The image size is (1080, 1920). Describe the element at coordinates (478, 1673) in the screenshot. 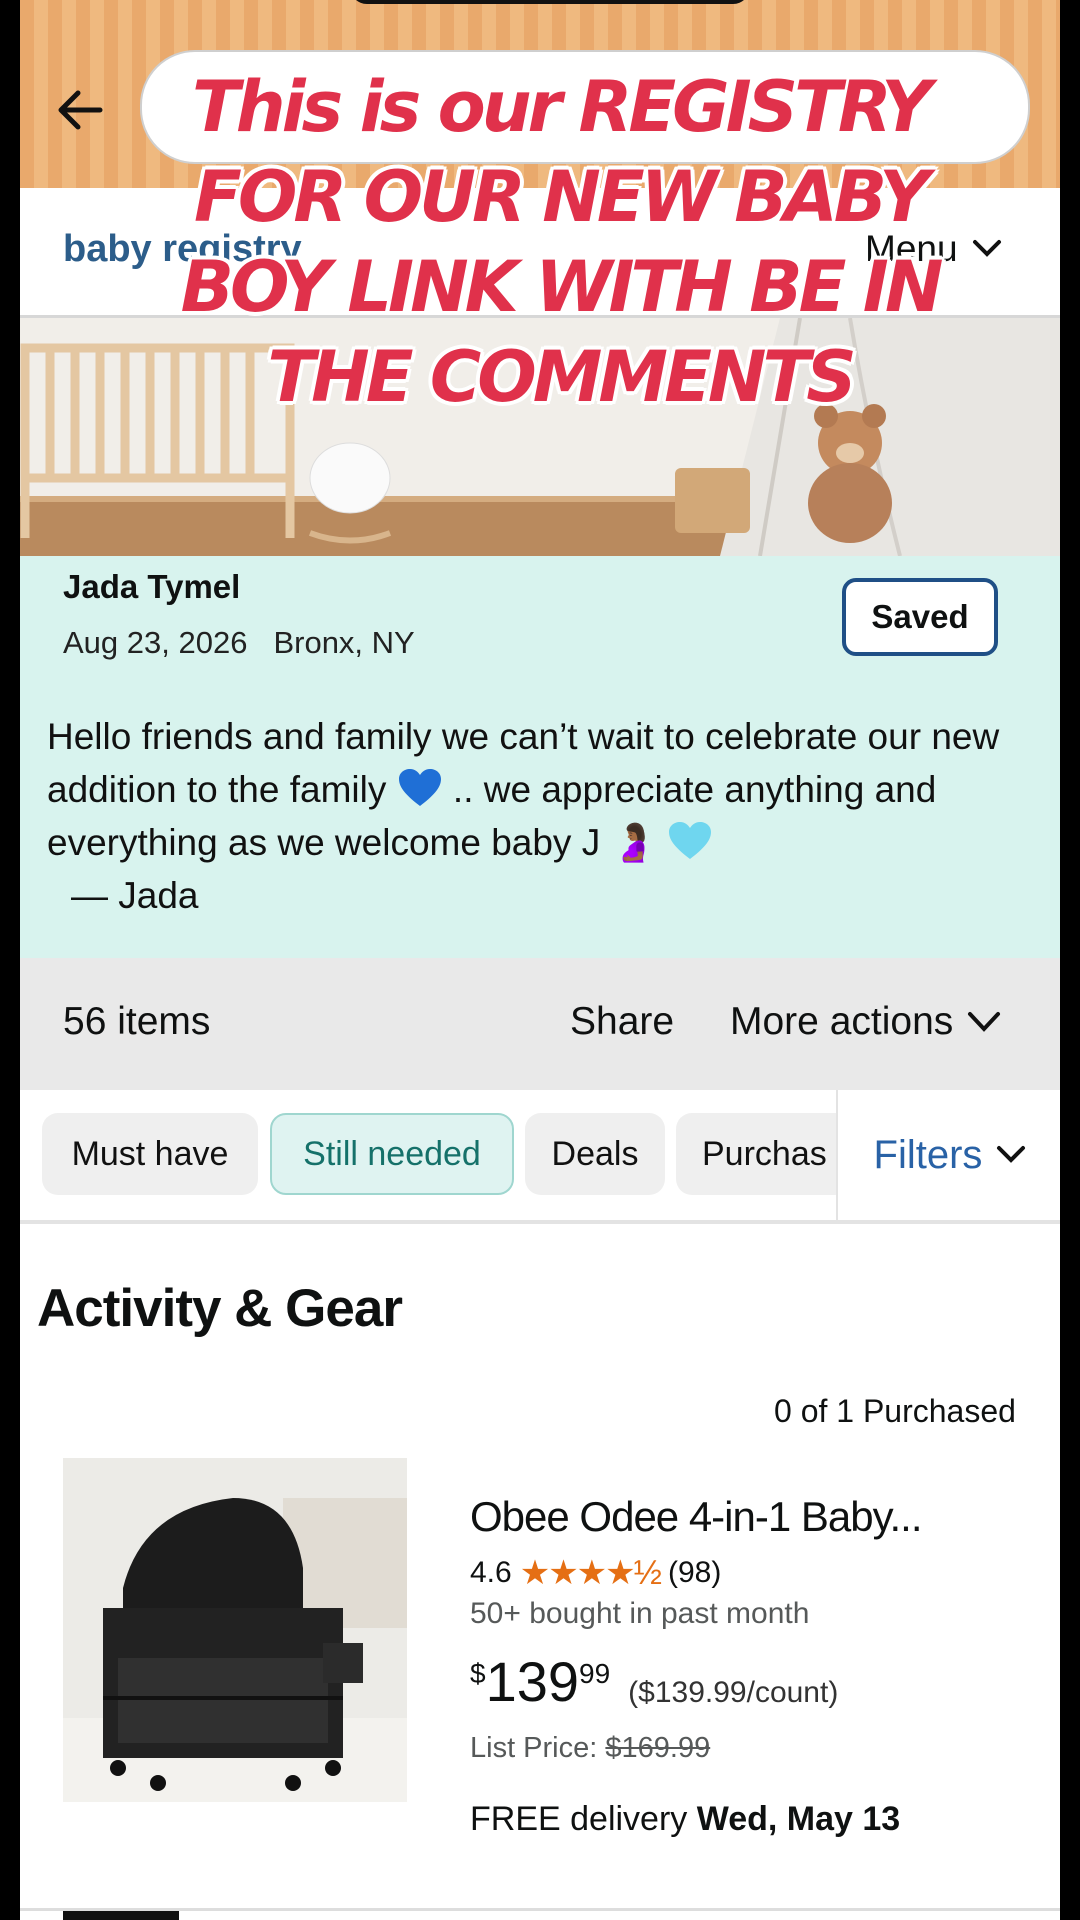

I see `price-currency: $` at that location.